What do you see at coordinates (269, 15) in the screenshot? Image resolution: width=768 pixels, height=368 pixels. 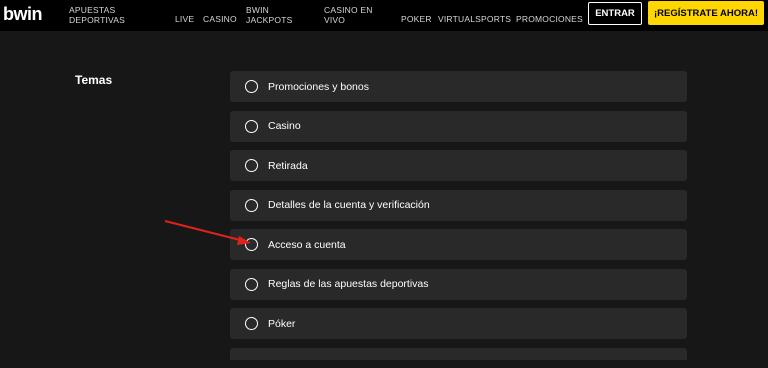 I see `nav-bwin-jackpots: BWIN JACKPOTS` at bounding box center [269, 15].